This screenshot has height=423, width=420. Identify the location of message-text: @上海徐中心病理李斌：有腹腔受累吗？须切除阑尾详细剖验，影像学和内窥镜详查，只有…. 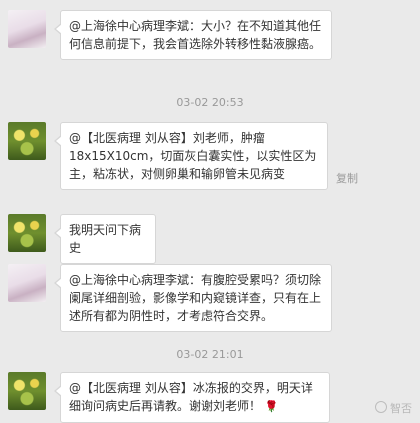
(195, 298).